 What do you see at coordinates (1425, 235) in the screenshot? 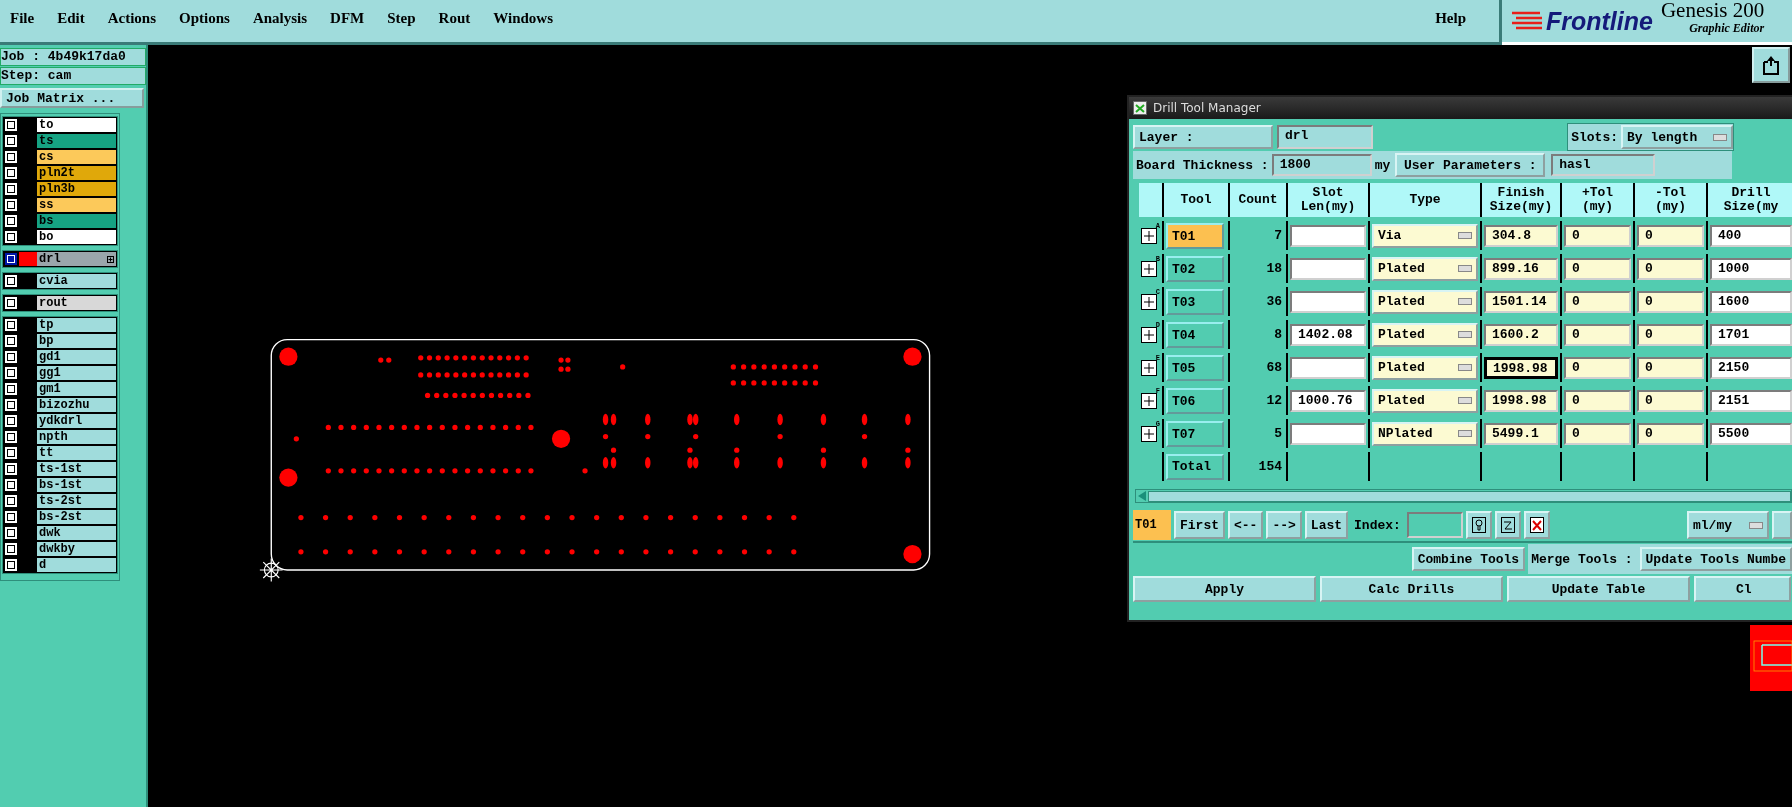
I see `type-dropdown: Via` at bounding box center [1425, 235].